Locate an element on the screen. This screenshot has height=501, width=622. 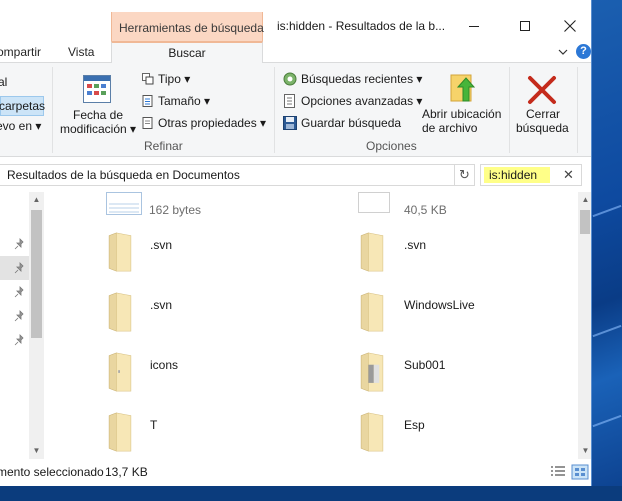
ribbon-left-item-selected: carpetas is located at coordinates (23, 106).